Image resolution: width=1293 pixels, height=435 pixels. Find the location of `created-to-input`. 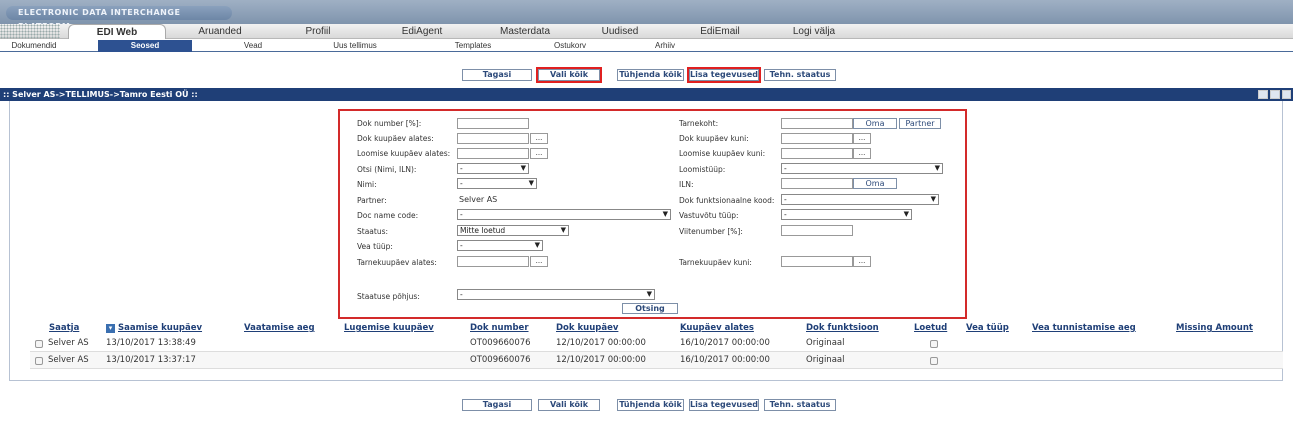

created-to-input is located at coordinates (817, 153).